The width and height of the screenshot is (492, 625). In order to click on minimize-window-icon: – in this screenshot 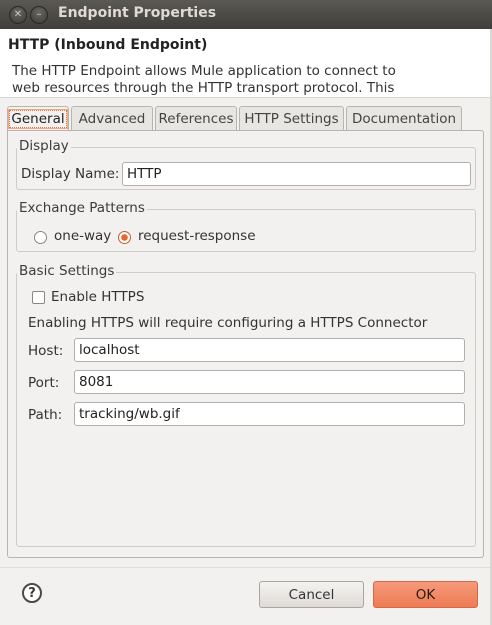, I will do `click(39, 15)`.